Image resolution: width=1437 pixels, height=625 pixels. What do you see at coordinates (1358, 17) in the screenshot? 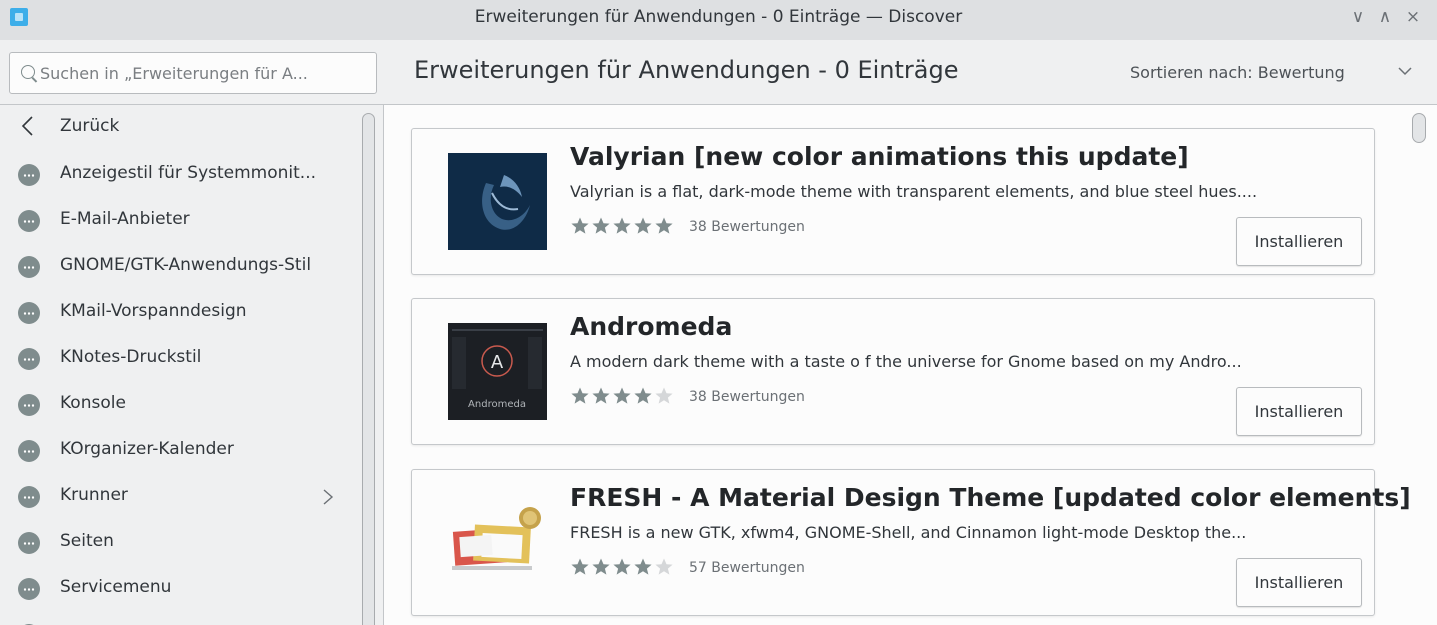
I see `minimize-icon: ∨` at bounding box center [1358, 17].